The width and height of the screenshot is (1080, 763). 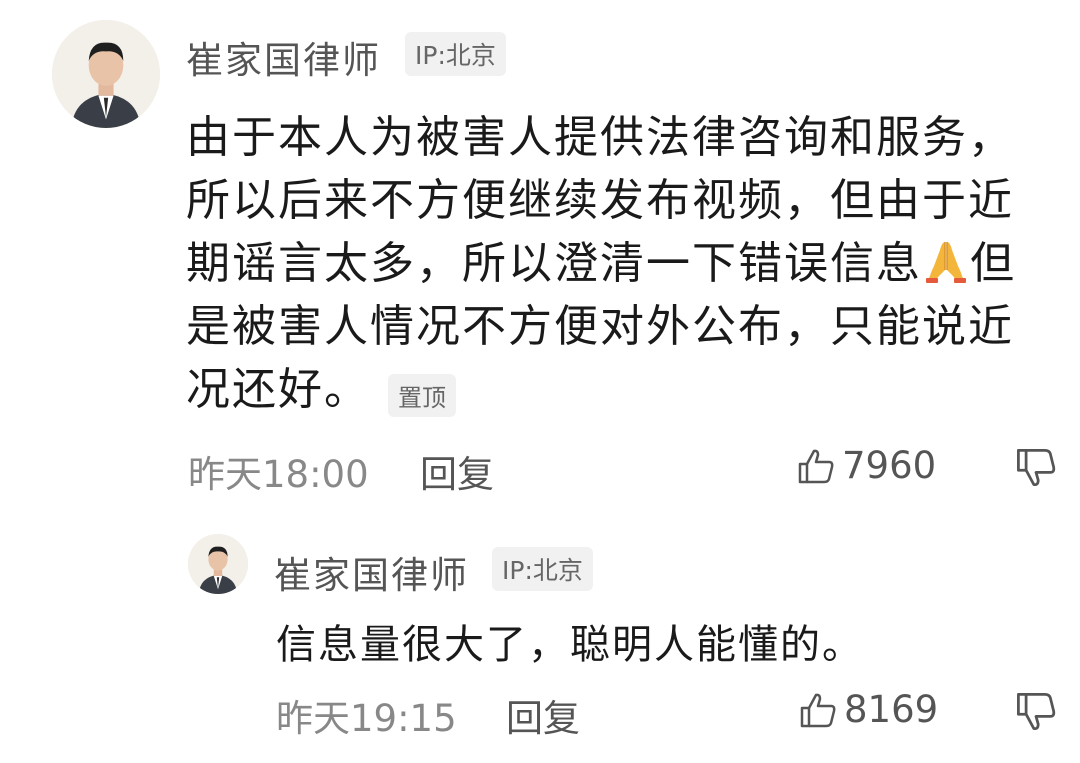 What do you see at coordinates (891, 709) in the screenshot?
I see `reply-like-count: 8169` at bounding box center [891, 709].